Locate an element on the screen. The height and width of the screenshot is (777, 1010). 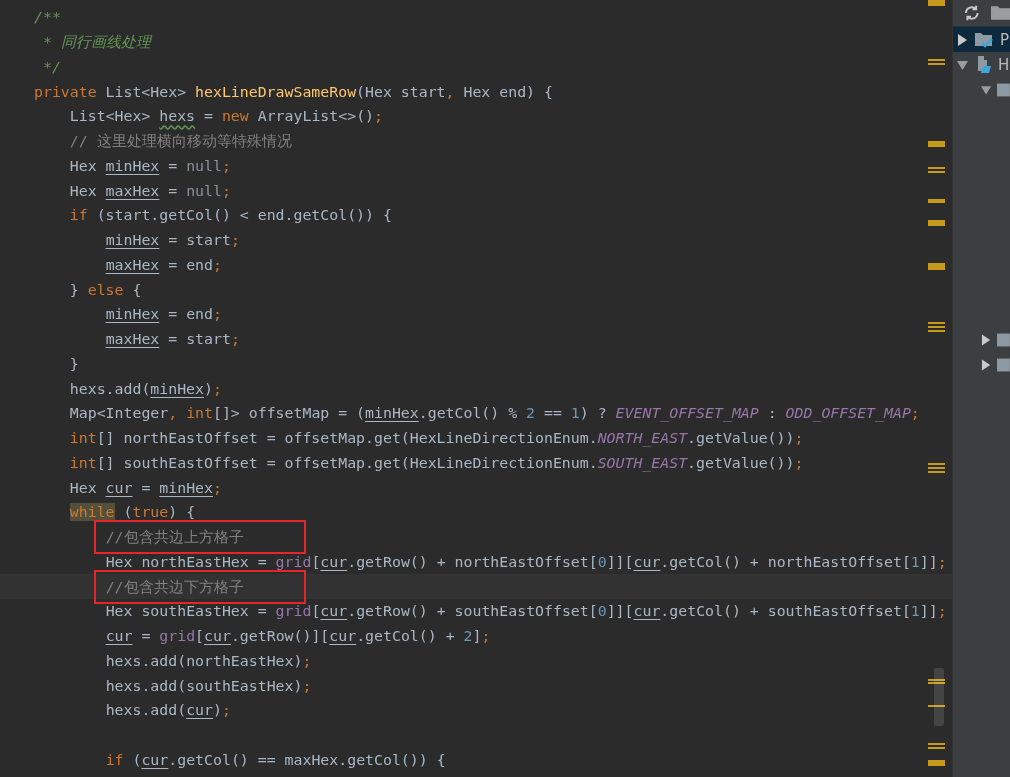
code-line: } else { is located at coordinates (105, 289).